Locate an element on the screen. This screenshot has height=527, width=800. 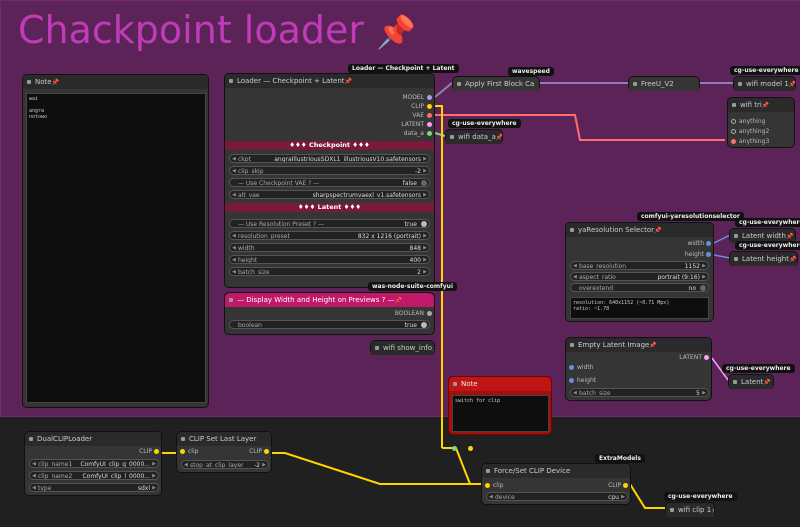
wifi-model-node: wifi model 1📌 is located at coordinates (764, 83).